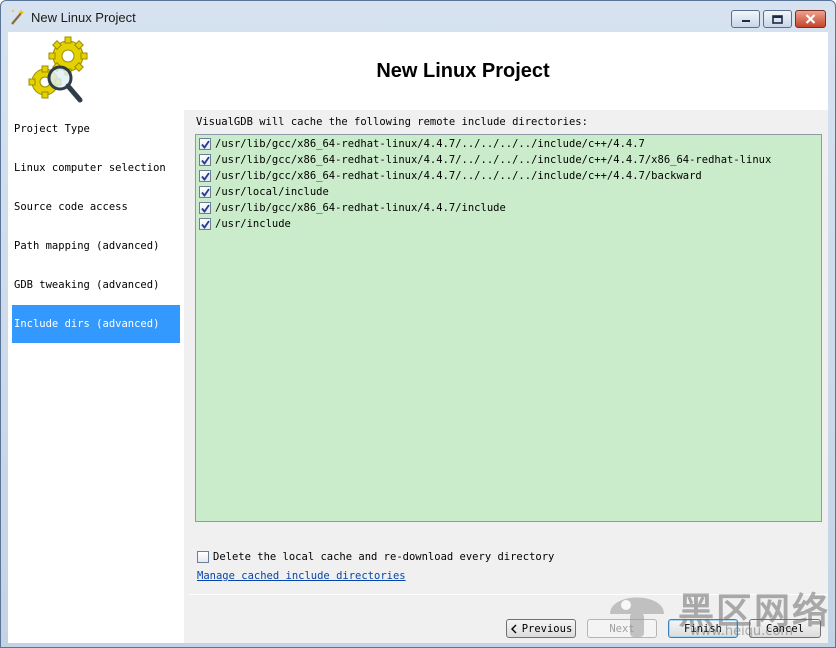 The image size is (836, 648). What do you see at coordinates (96, 129) in the screenshot?
I see `sidebar-item-project-type: Project Type` at bounding box center [96, 129].